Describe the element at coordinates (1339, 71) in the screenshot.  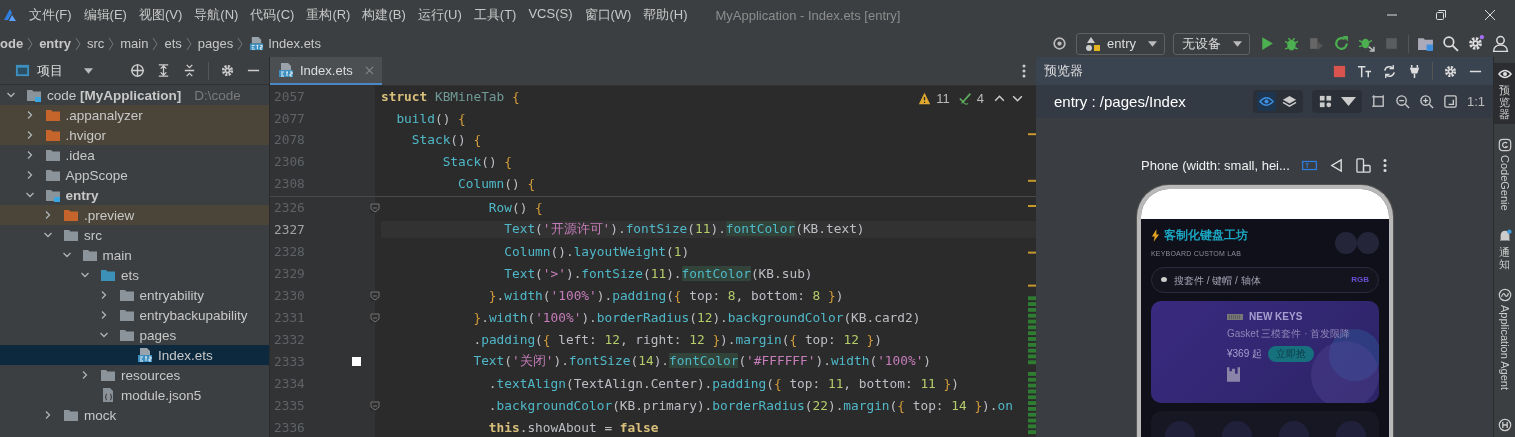
I see `stop-icon` at that location.